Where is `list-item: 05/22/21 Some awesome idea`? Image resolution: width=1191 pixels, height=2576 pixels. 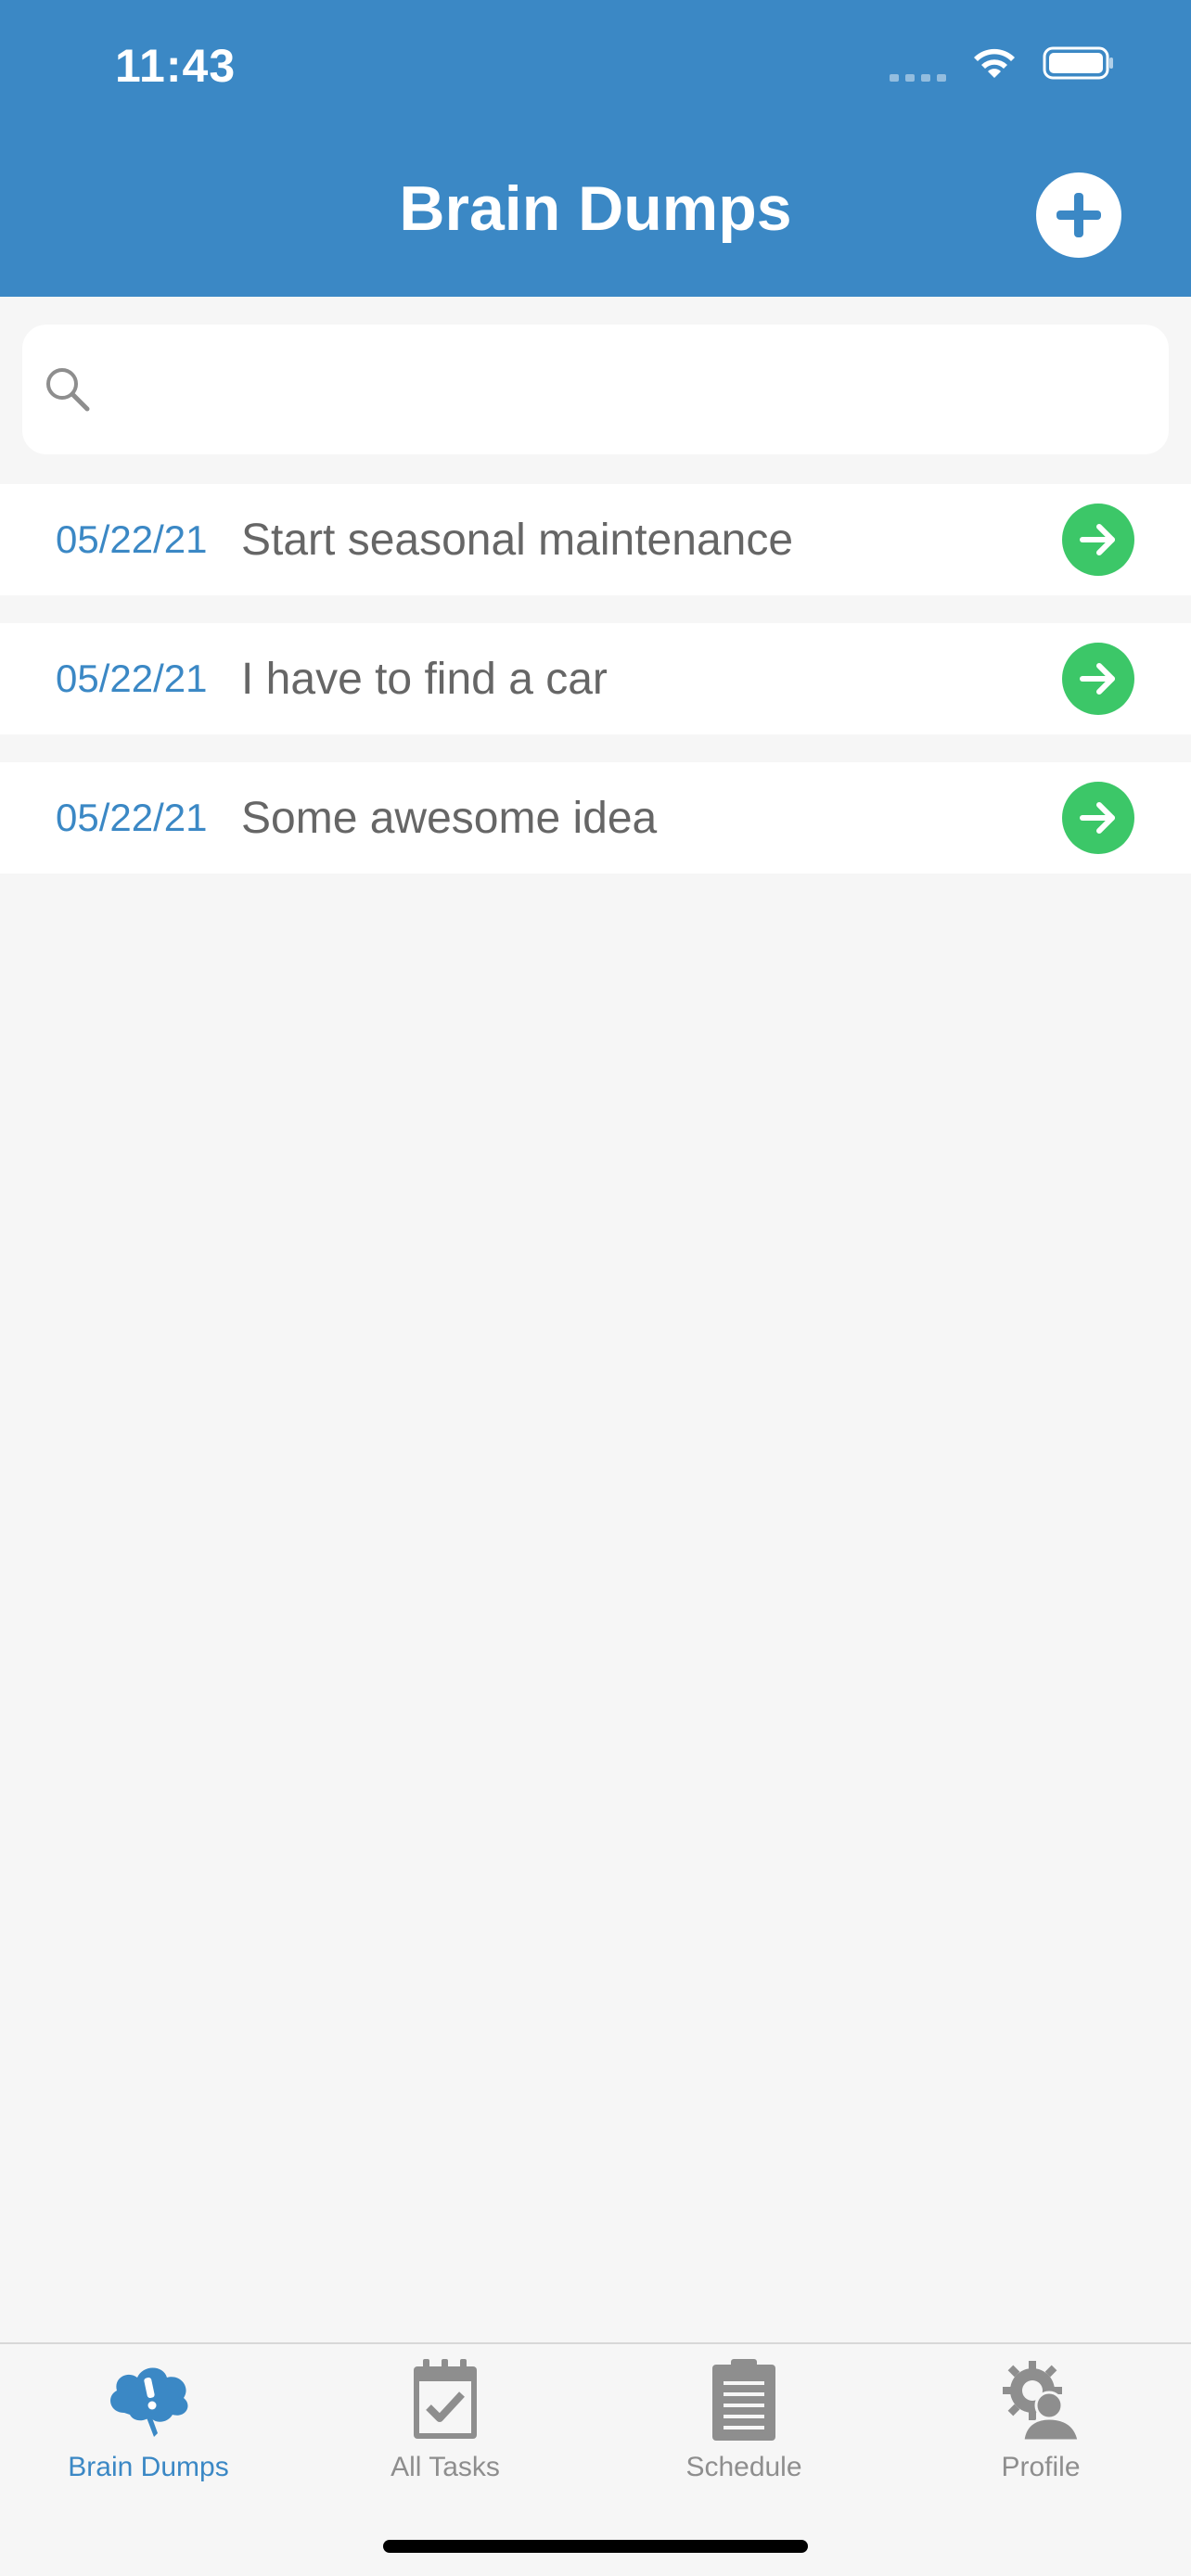 list-item: 05/22/21 Some awesome idea is located at coordinates (595, 818).